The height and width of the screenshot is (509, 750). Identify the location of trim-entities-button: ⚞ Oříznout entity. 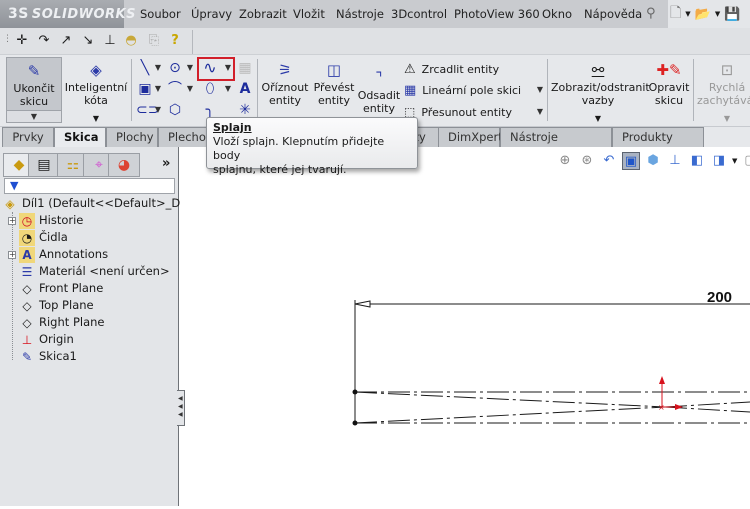
(285, 90).